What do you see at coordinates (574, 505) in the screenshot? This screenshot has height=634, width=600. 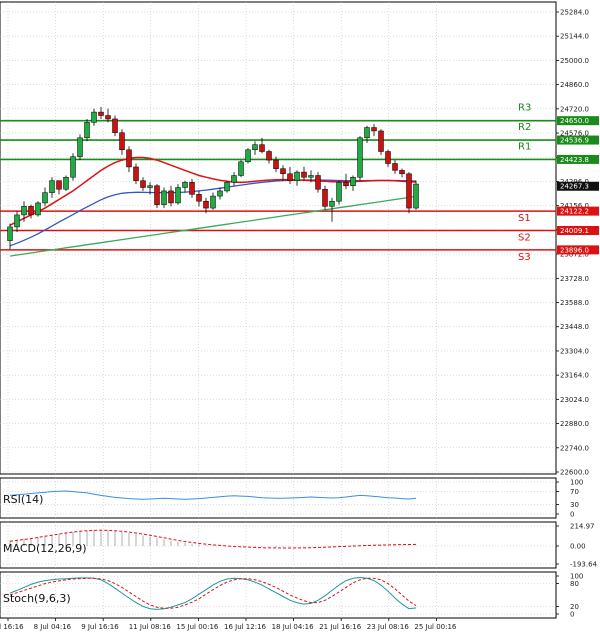 I see `indicator-tick-label: 30` at bounding box center [574, 505].